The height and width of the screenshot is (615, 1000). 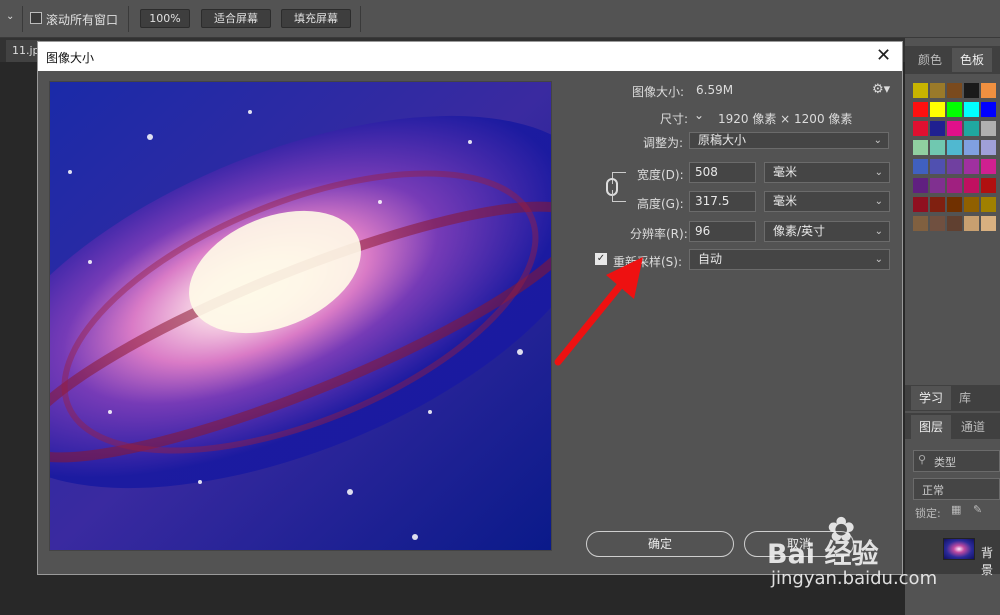 I want to click on tab-channels: 通道, so click(x=973, y=427).